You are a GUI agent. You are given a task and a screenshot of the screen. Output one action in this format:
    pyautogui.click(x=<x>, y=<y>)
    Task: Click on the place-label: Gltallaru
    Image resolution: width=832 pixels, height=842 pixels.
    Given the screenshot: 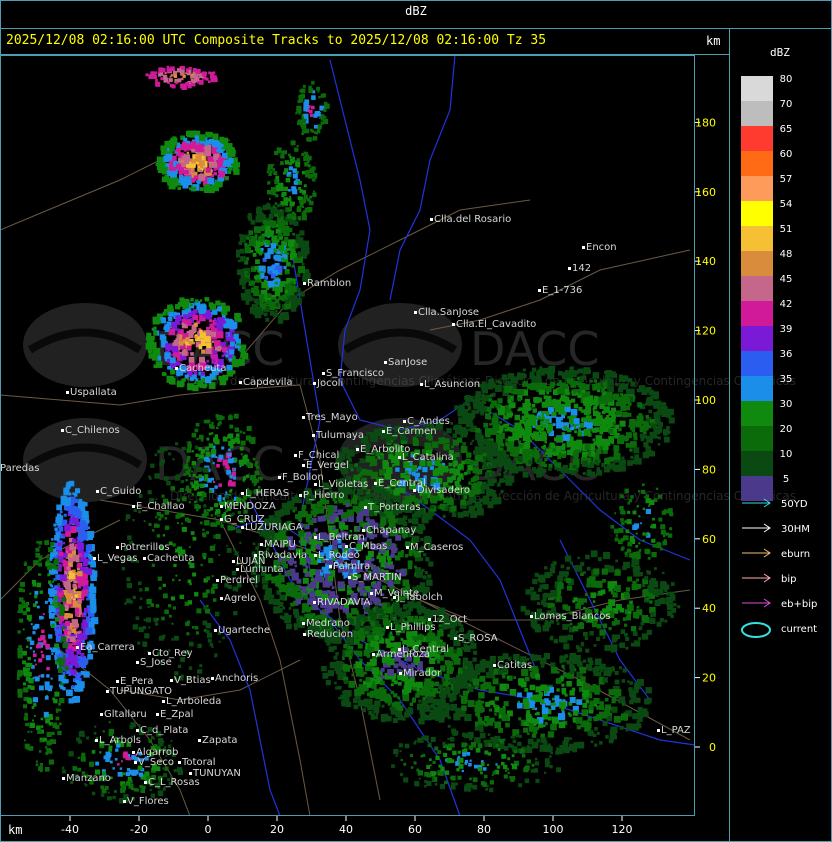 What is the action you would take?
    pyautogui.click(x=125, y=714)
    